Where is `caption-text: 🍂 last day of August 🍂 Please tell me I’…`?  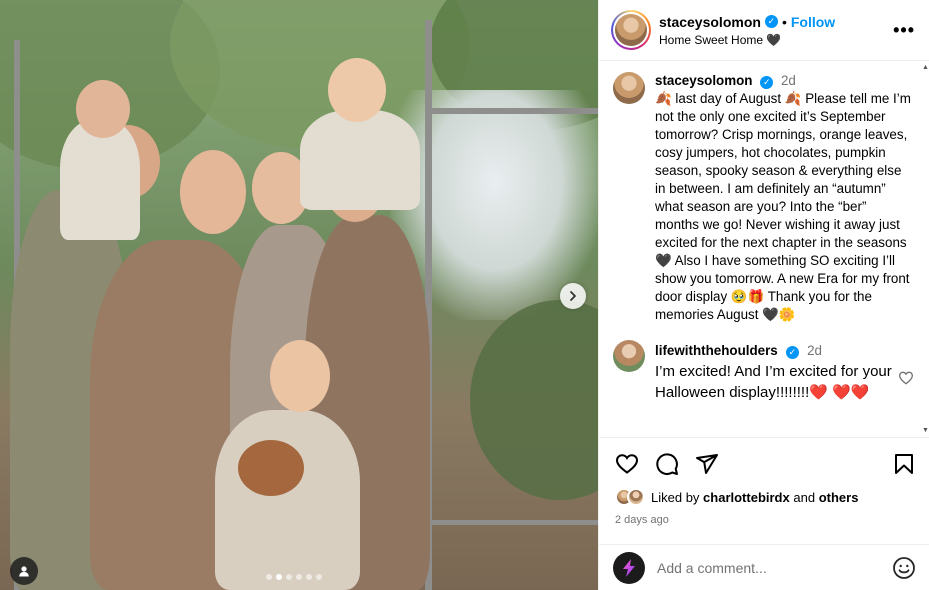
caption-text: 🍂 last day of August 🍂 Please tell me I’… is located at coordinates (785, 206).